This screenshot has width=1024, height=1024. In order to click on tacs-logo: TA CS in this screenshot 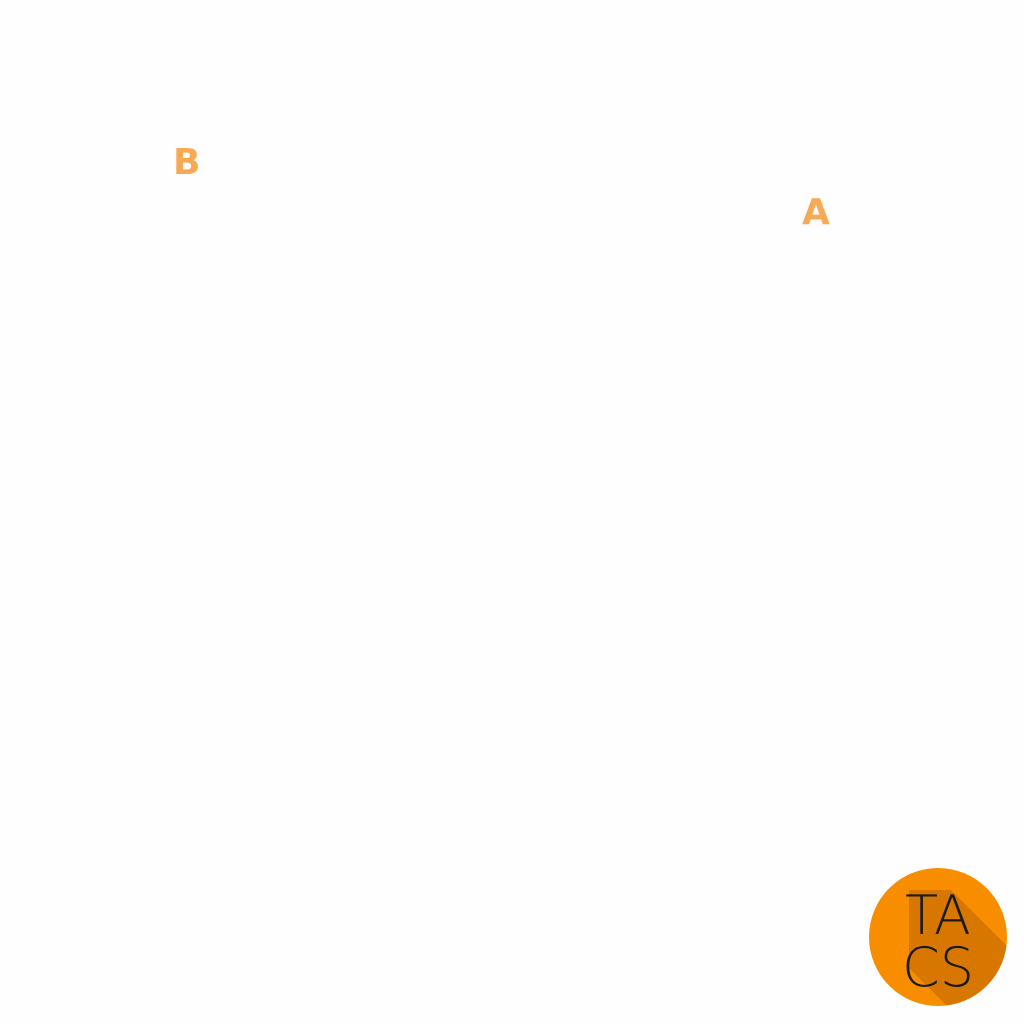, I will do `click(938, 937)`.